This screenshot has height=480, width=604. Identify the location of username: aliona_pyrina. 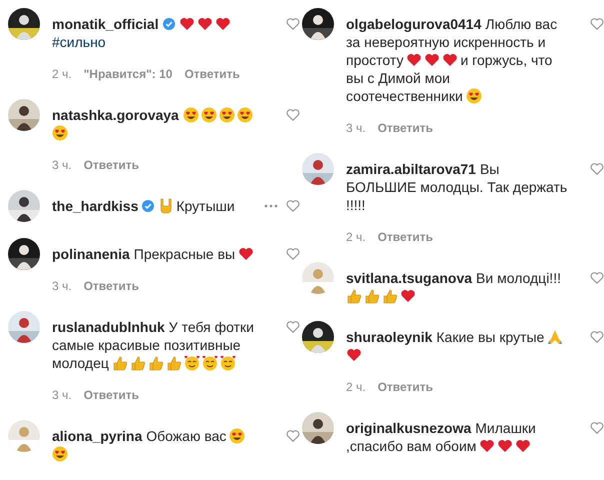
(97, 436).